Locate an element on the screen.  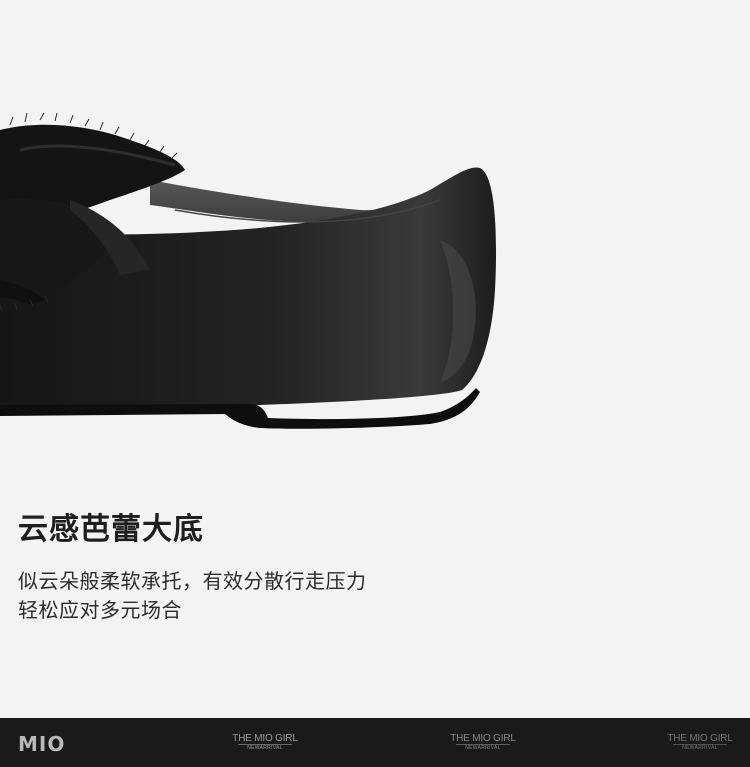
feature-description-line-1: 似云朵般柔软承托，有效分散行走压力 is located at coordinates (192, 581).